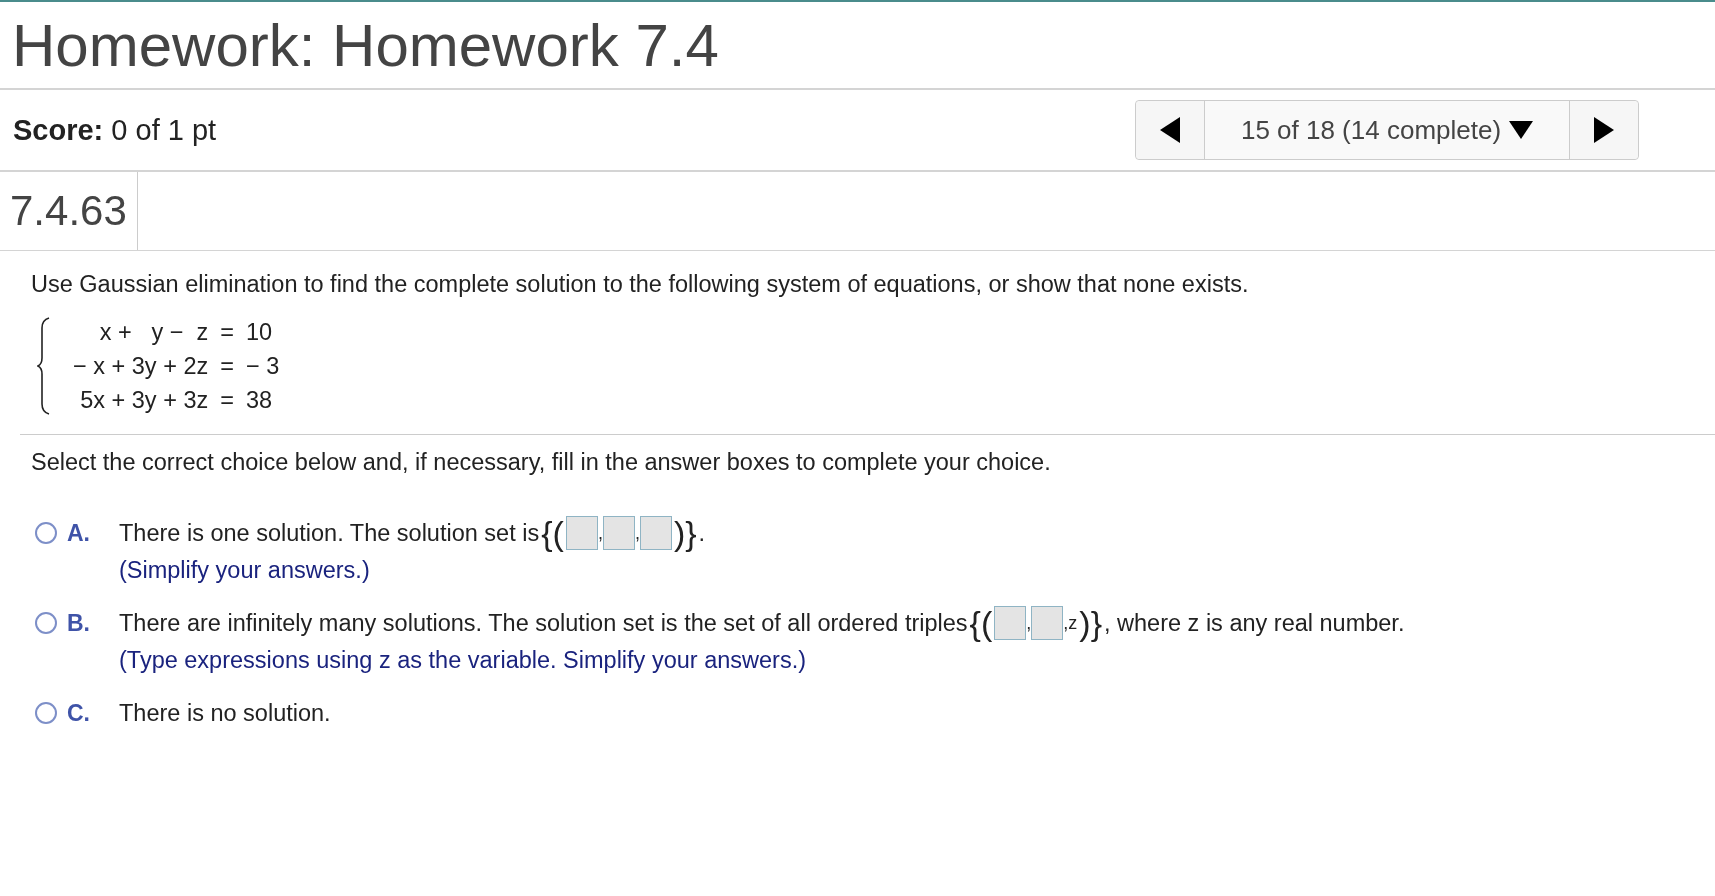 Image resolution: width=1715 pixels, height=896 pixels. What do you see at coordinates (329, 533) in the screenshot?
I see `choice-text: There is one solution. The solution set is` at bounding box center [329, 533].